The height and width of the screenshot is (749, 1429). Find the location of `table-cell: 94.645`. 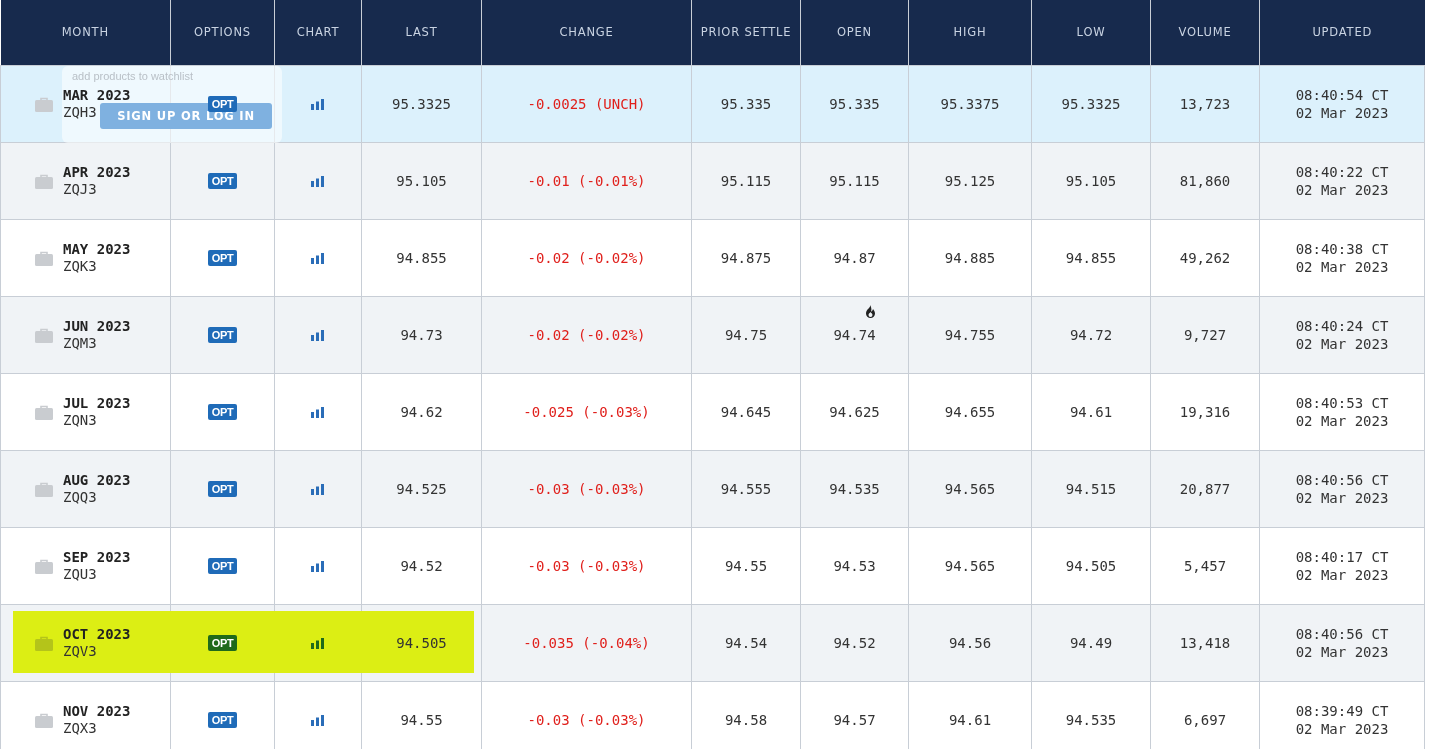

table-cell: 94.645 is located at coordinates (746, 412).